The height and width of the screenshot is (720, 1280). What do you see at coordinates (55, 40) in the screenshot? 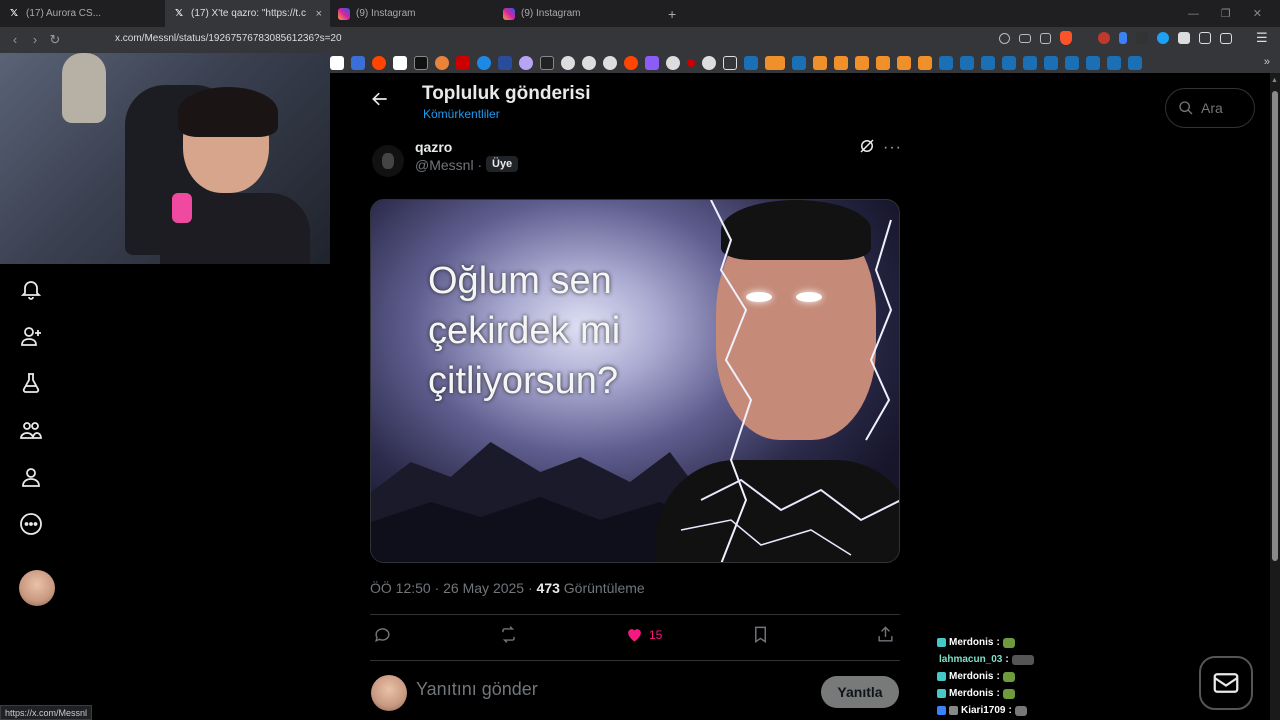
I see `reload-icon: ↻` at bounding box center [55, 40].